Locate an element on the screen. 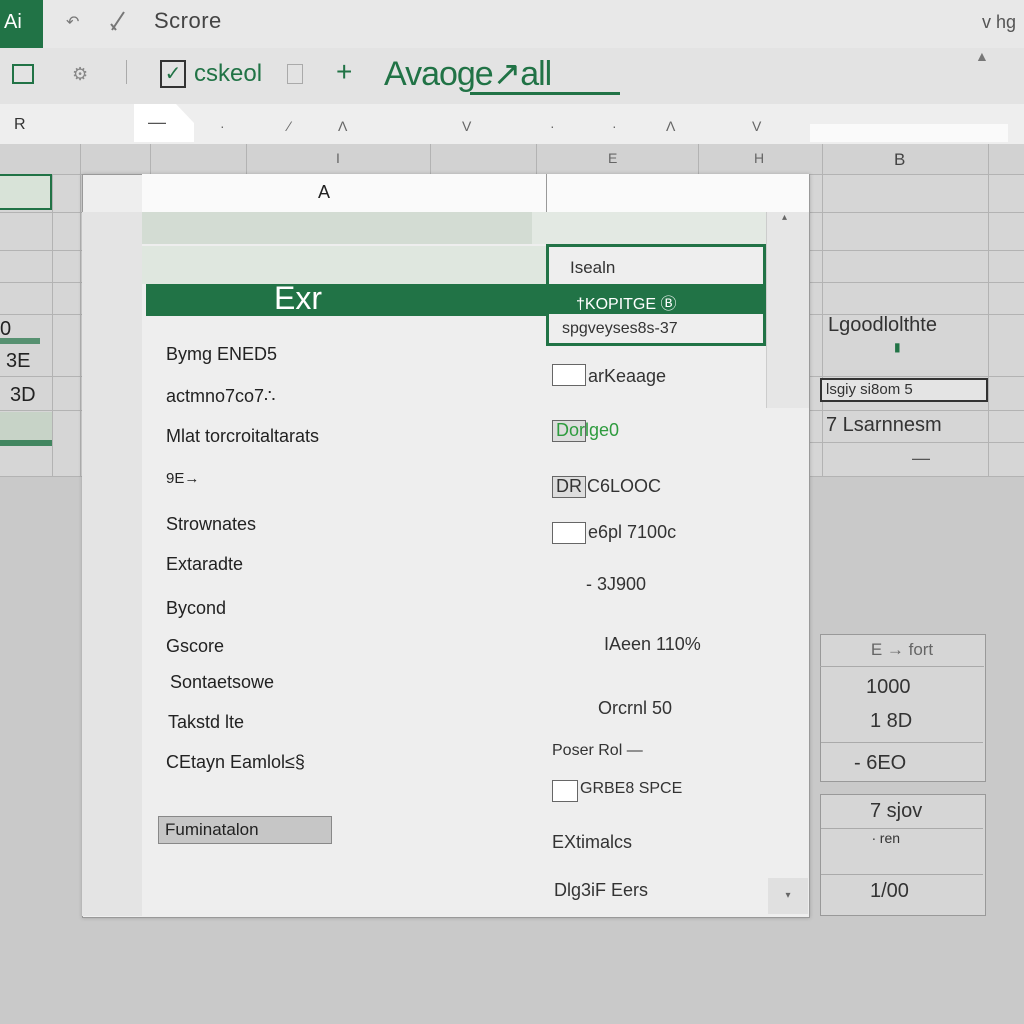 The height and width of the screenshot is (1024, 1024). cell-underline is located at coordinates (20, 341).